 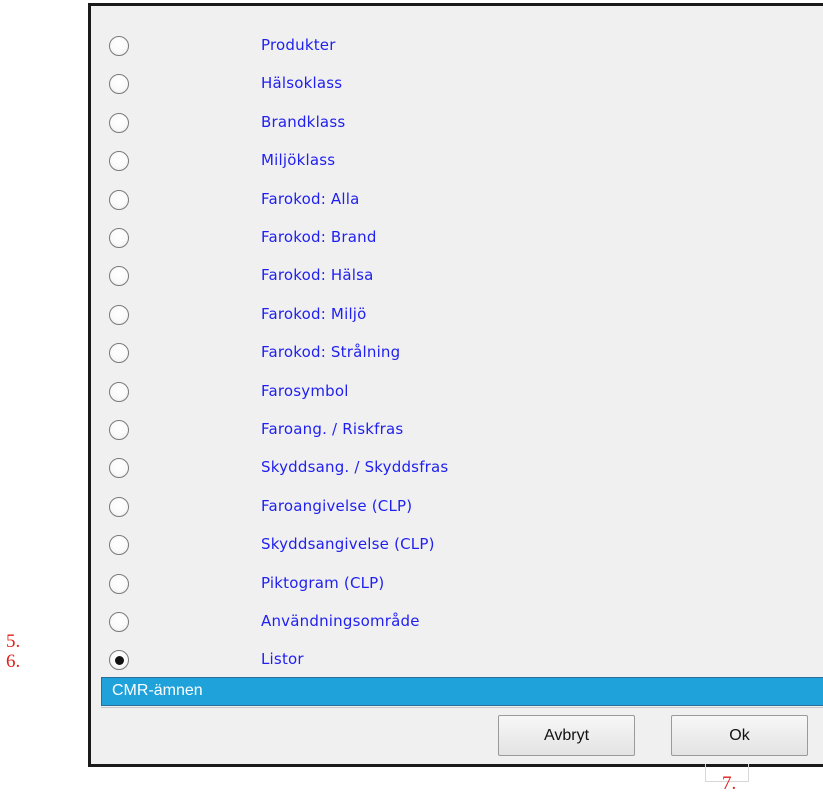 I want to click on radio-option: Brandklass, so click(x=457, y=125).